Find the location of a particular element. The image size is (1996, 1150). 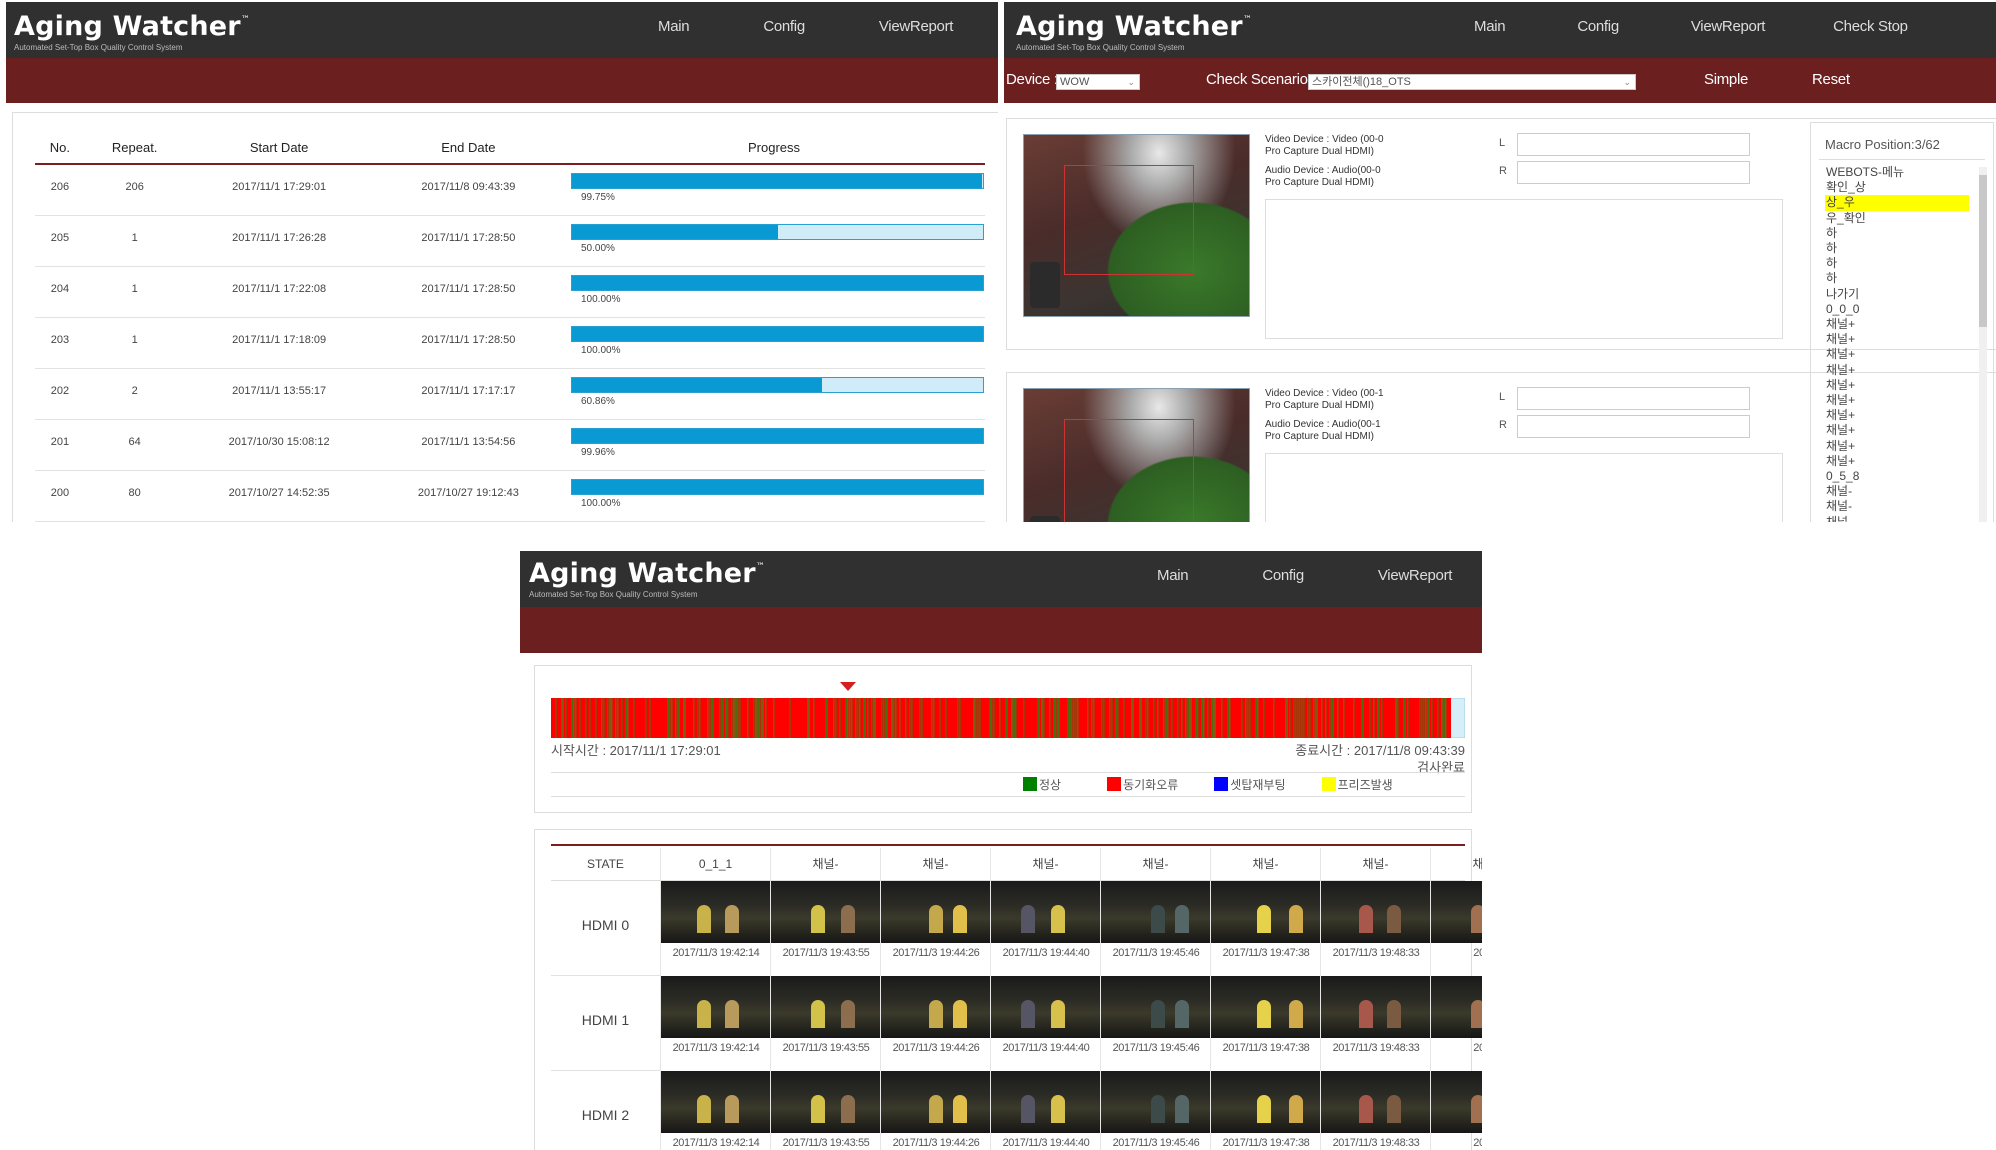

macro-item: 나가기 is located at coordinates (1897, 294).